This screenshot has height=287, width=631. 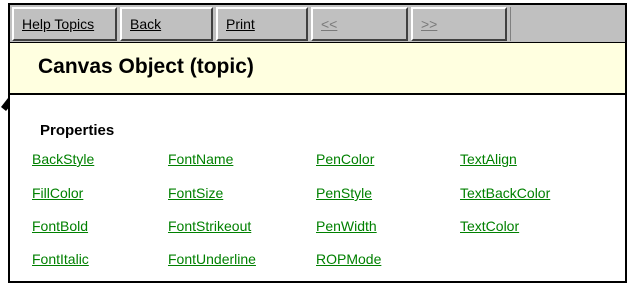 I want to click on property-link-fontunderline: FontUnderline, so click(x=212, y=259).